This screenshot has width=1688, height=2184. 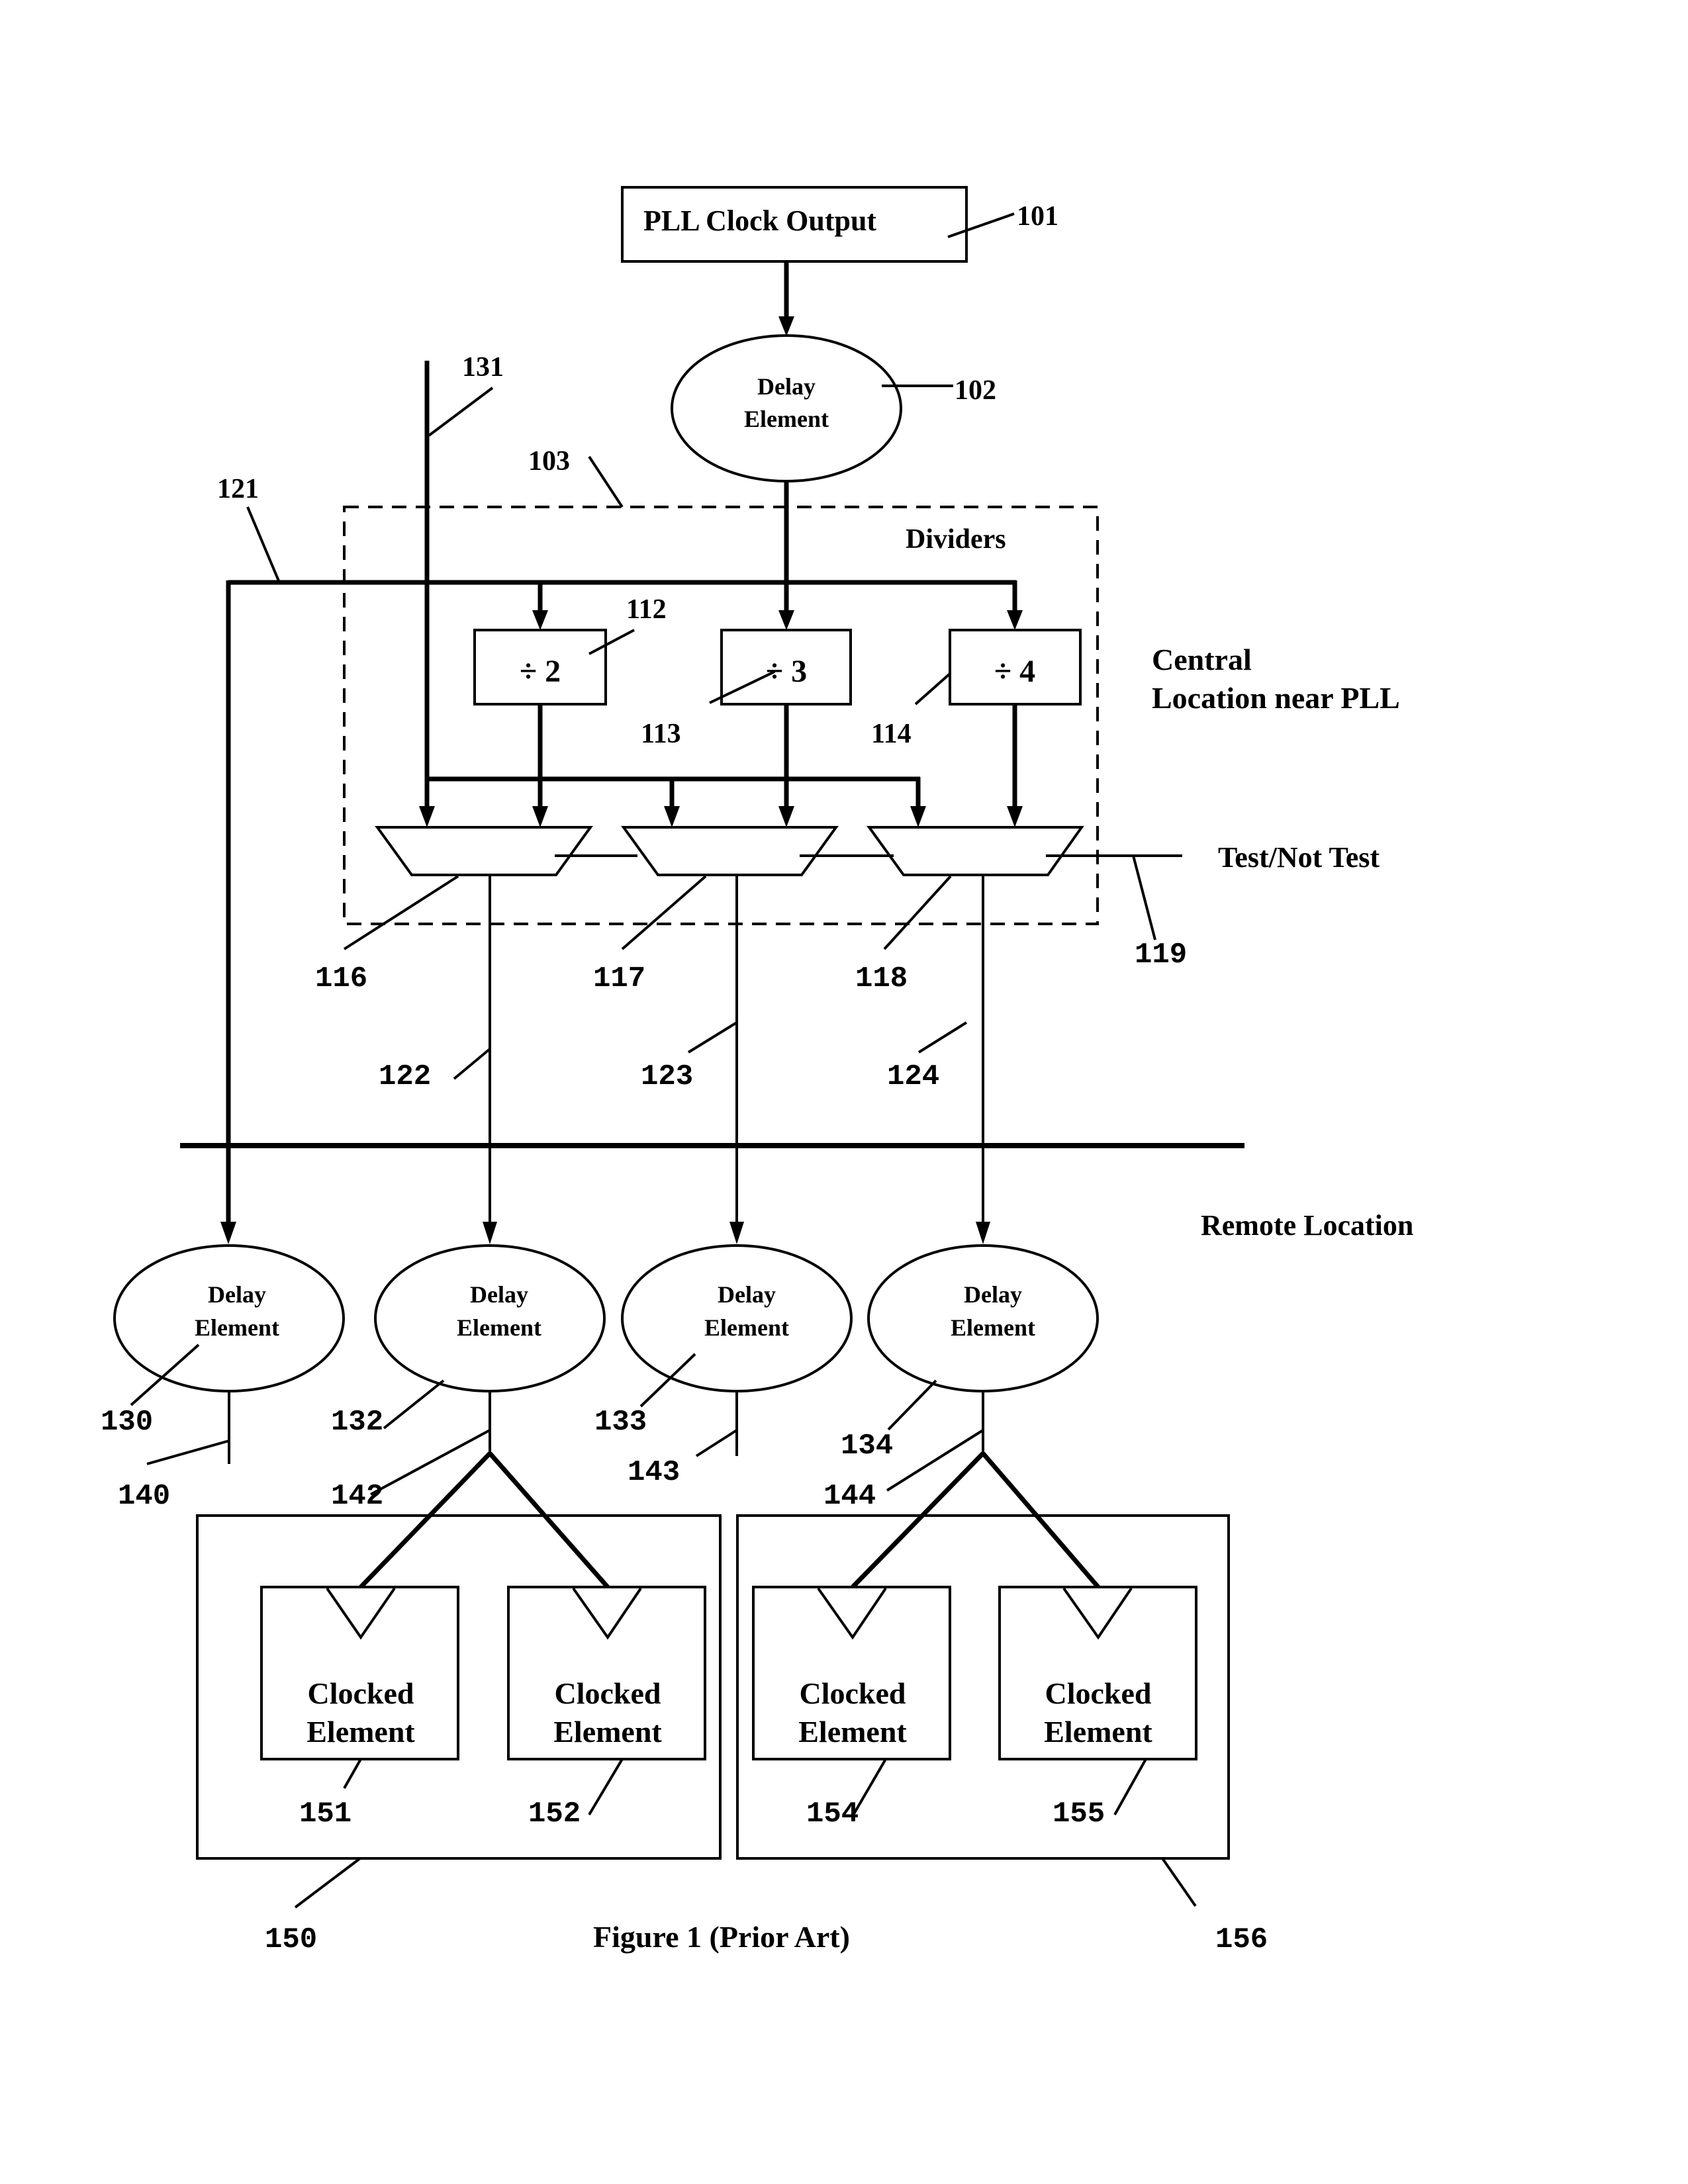 What do you see at coordinates (891, 734) in the screenshot?
I see `divider-ref: 114` at bounding box center [891, 734].